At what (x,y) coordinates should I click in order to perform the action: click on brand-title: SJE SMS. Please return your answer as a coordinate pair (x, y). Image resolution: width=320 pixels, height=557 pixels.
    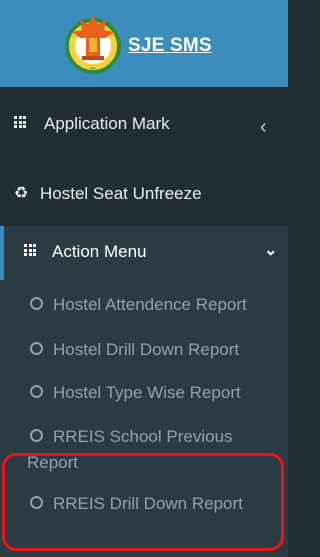
    Looking at the image, I should click on (170, 46).